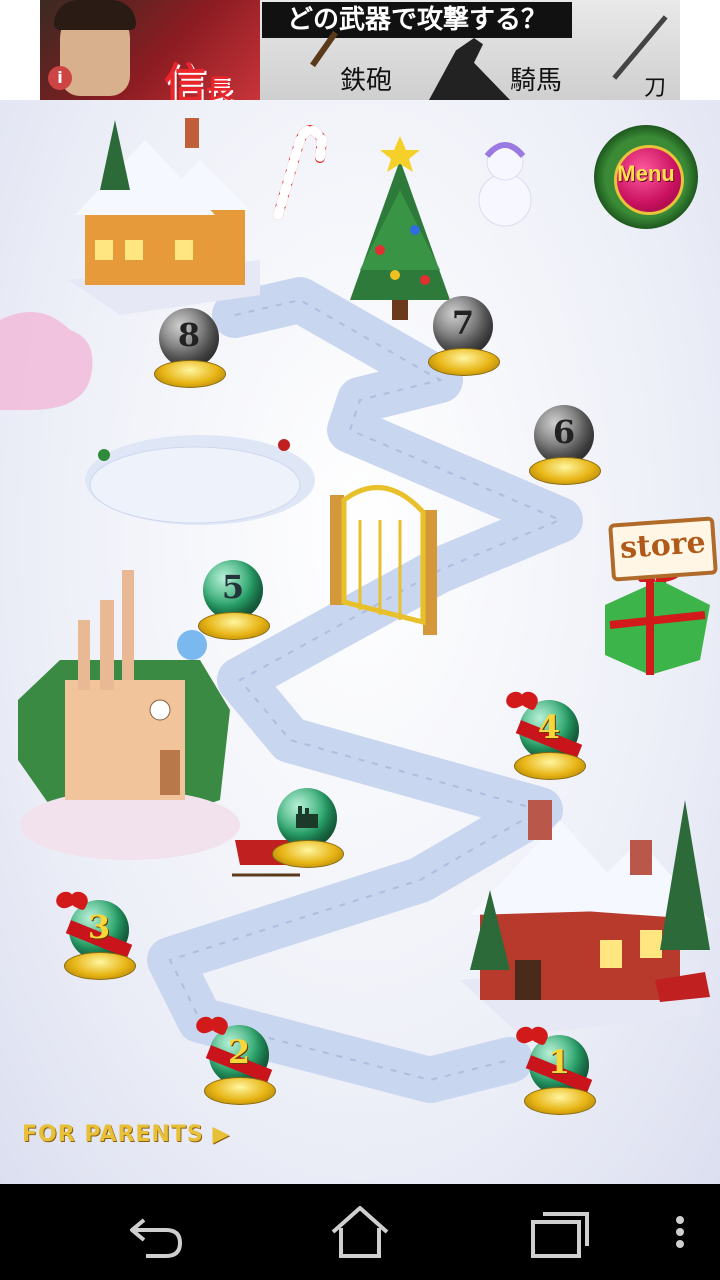  What do you see at coordinates (560, 1232) in the screenshot?
I see `recents-icon` at bounding box center [560, 1232].